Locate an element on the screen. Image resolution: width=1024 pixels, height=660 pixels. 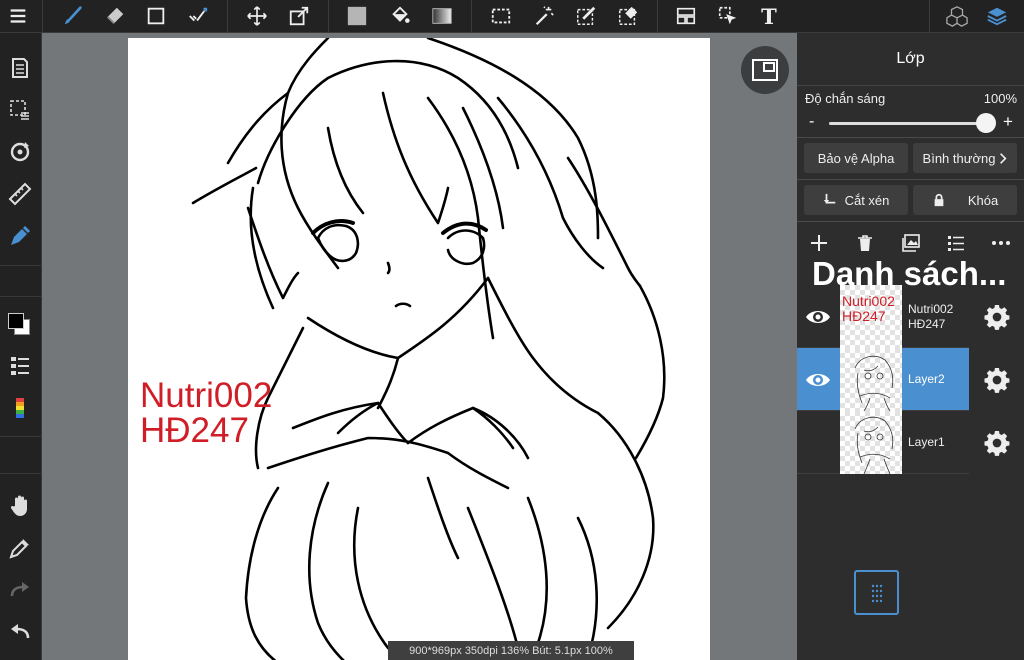
opacity-slider: - + is located at coordinates (910, 123).